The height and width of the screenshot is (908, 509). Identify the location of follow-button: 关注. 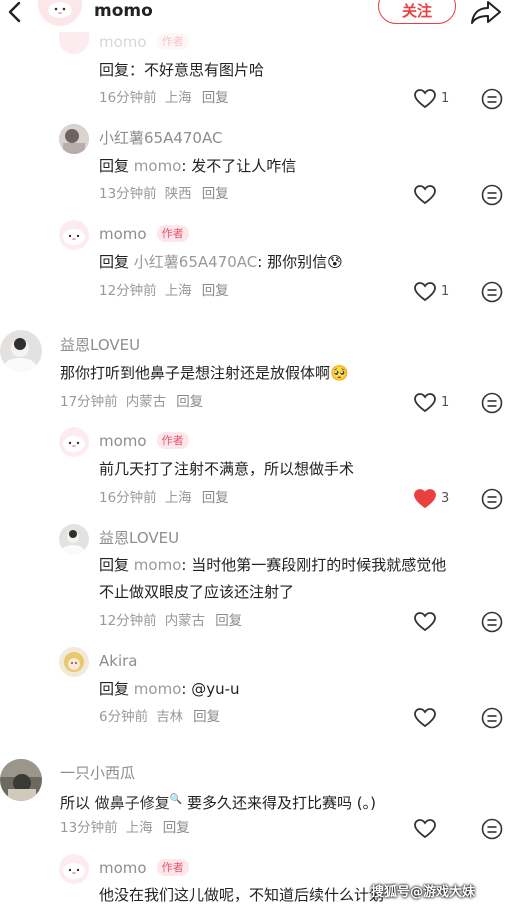
(417, 12).